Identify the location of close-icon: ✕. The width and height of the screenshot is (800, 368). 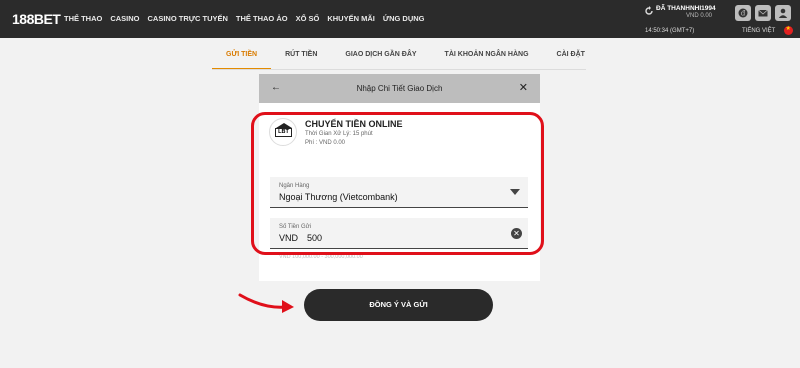
(523, 87).